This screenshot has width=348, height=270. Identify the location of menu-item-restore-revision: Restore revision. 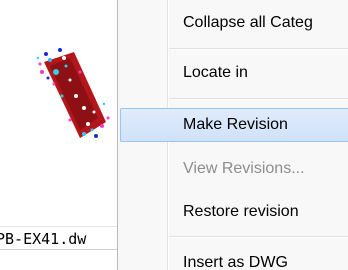
(234, 212).